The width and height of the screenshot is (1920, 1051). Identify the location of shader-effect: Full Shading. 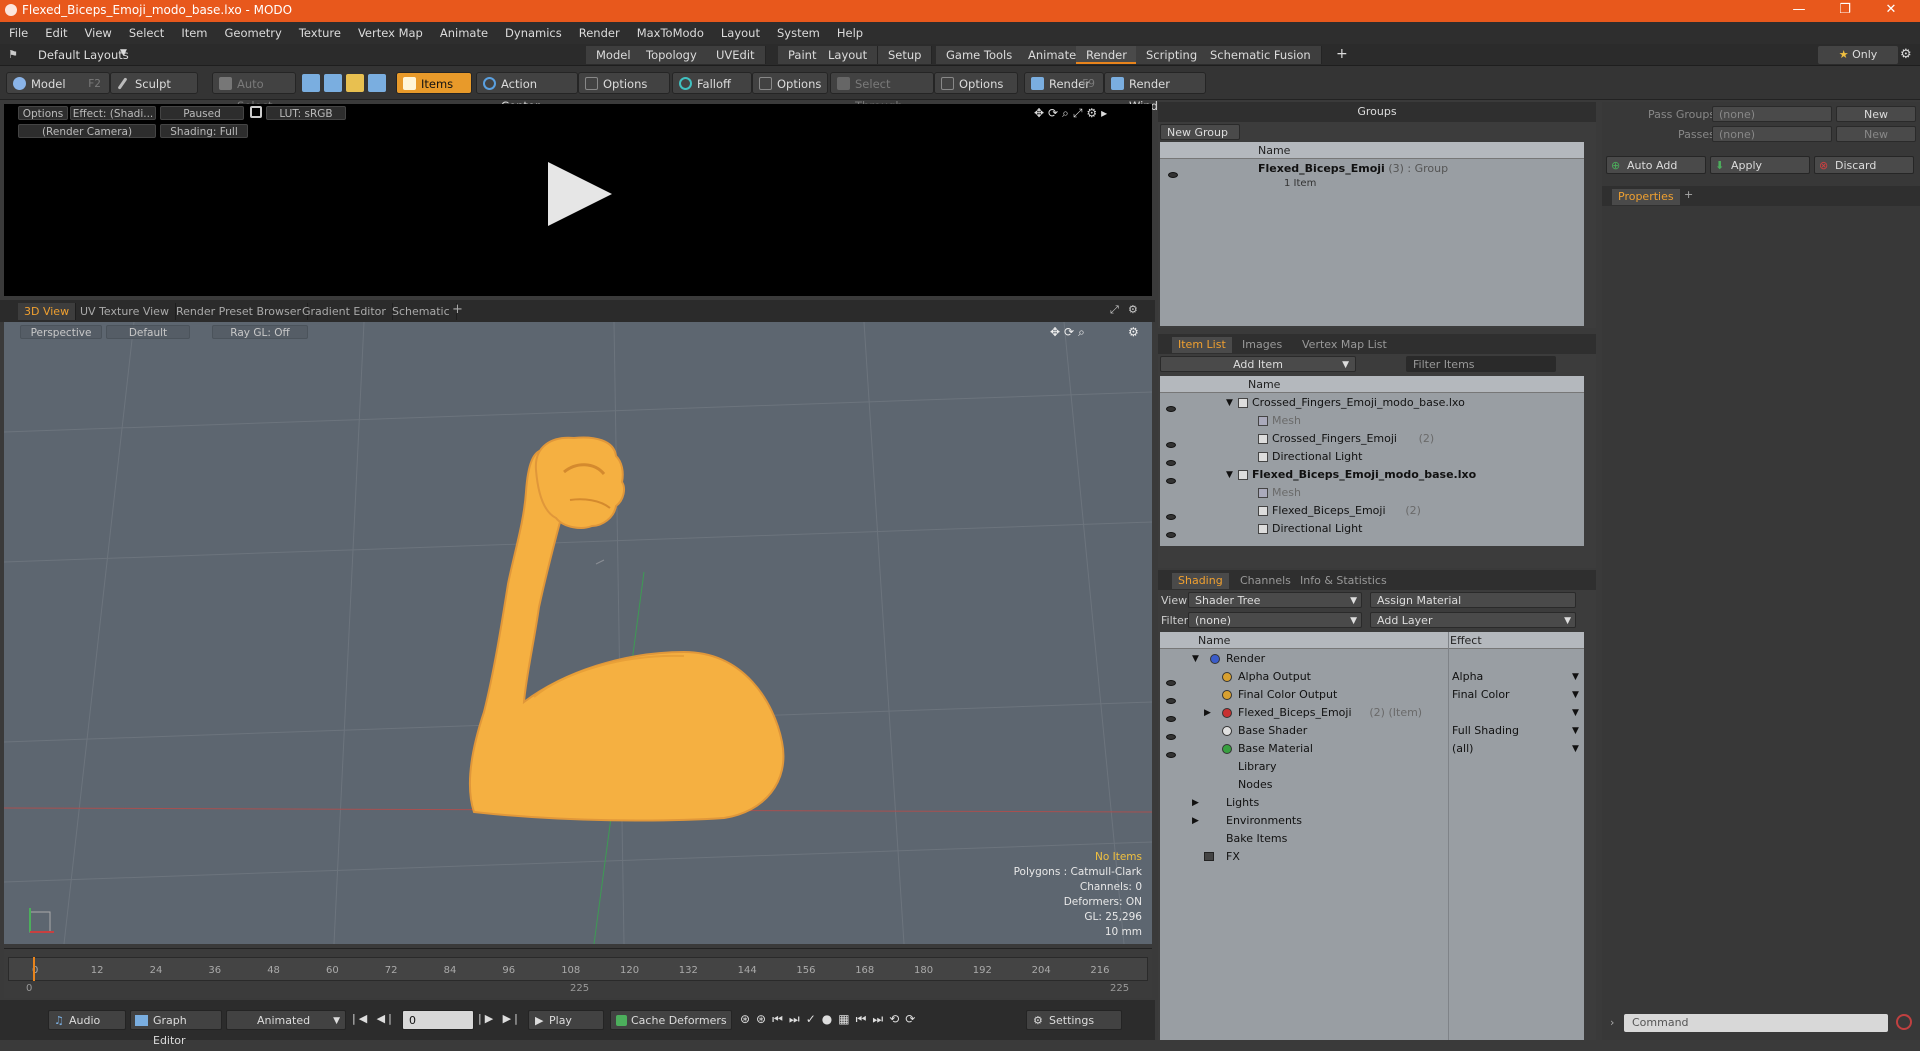
(1485, 731).